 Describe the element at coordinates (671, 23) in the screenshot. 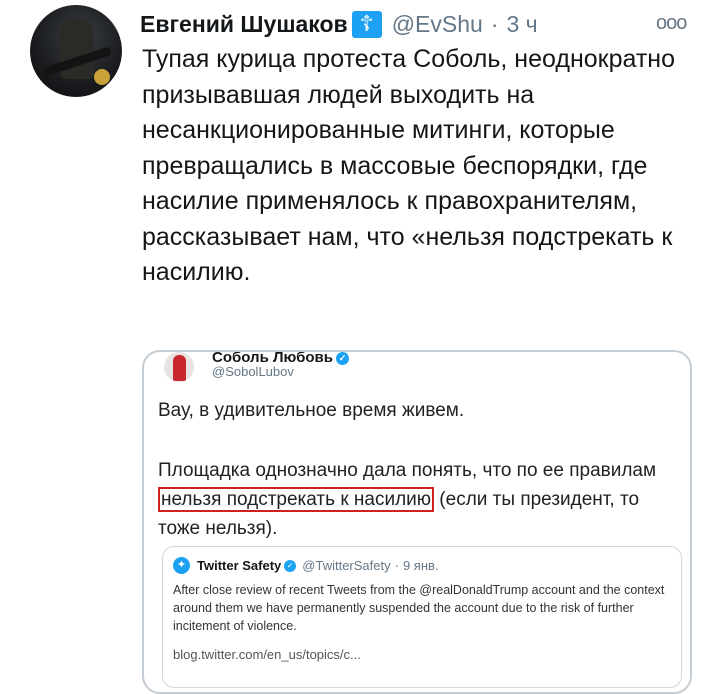

I see `more-icon: ooo` at that location.